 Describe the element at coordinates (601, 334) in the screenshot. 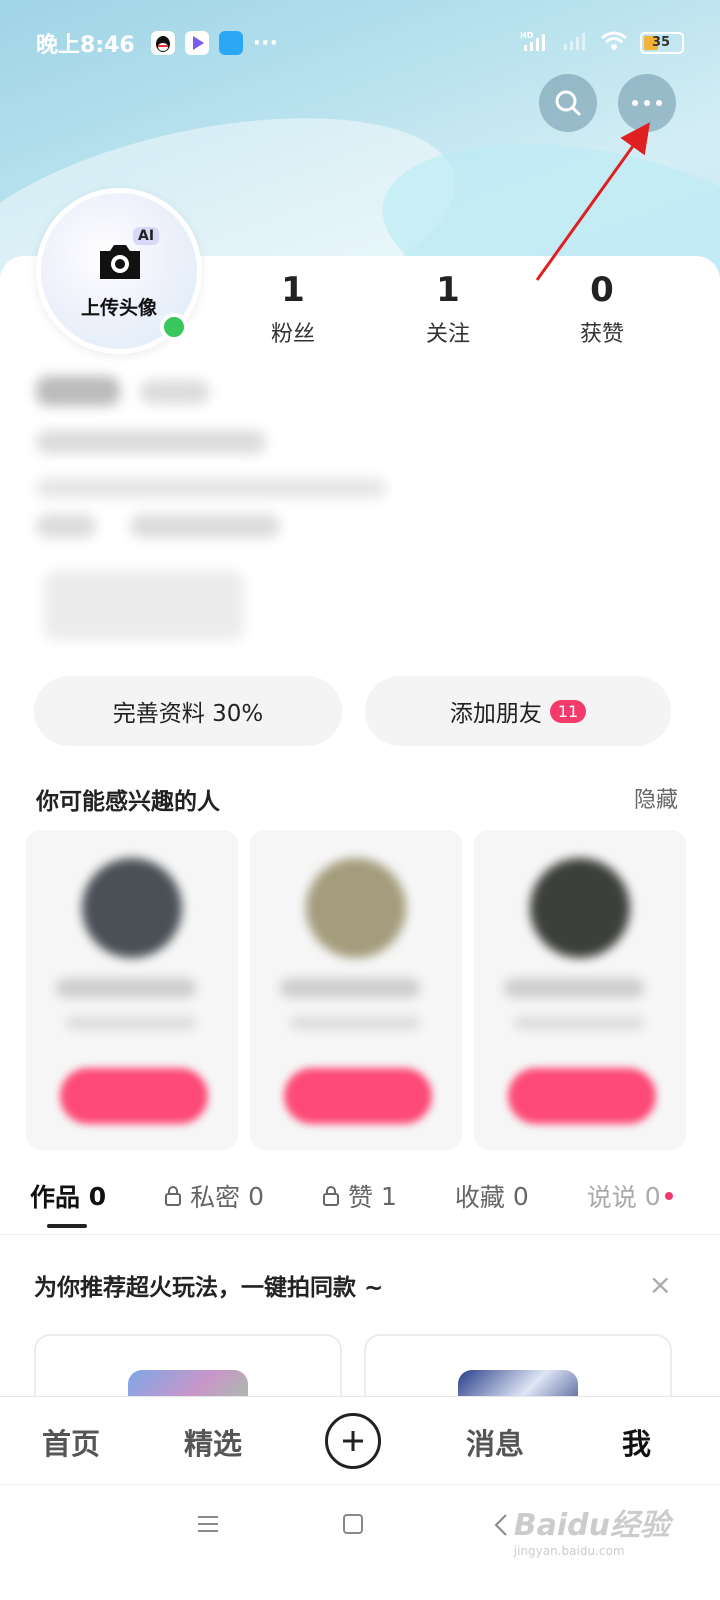

I see `stat-label: 获赞` at that location.